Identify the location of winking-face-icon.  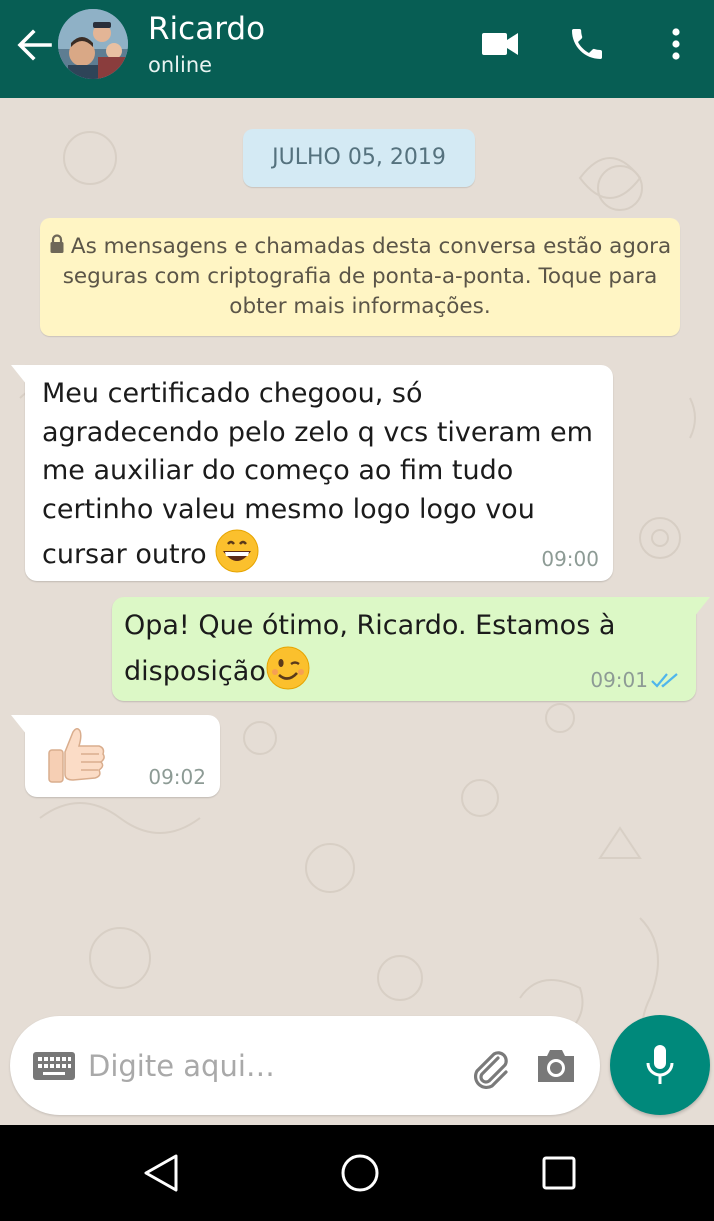
(288, 674).